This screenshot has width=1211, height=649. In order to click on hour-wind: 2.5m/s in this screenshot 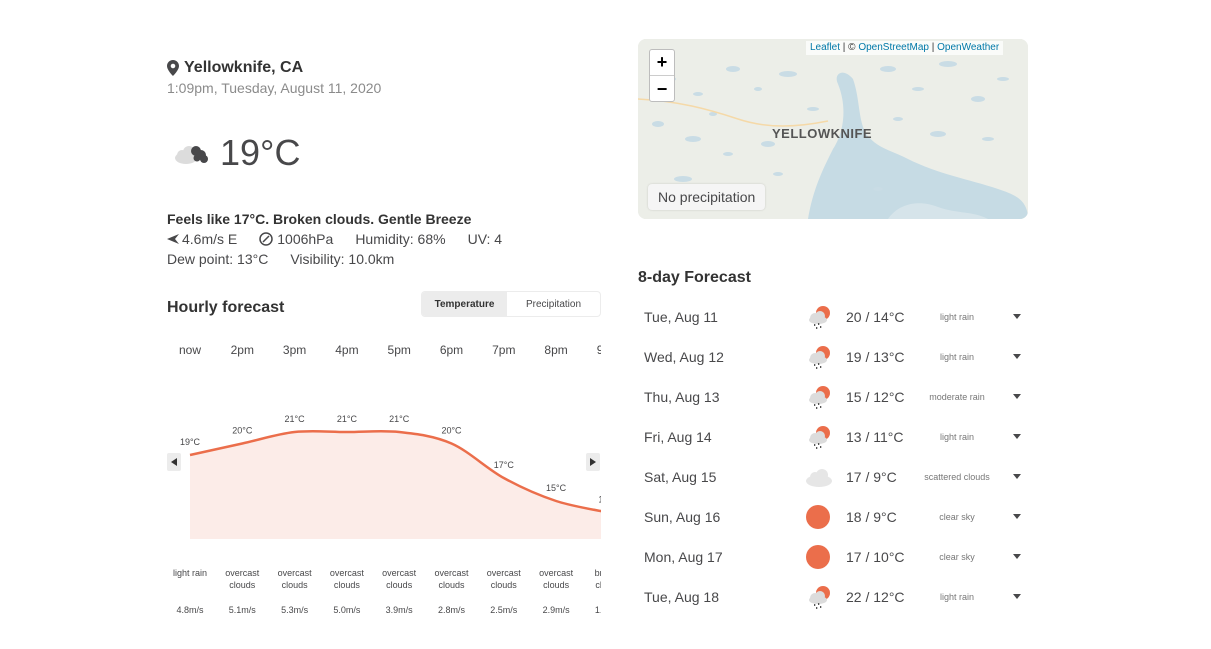, I will do `click(504, 610)`.